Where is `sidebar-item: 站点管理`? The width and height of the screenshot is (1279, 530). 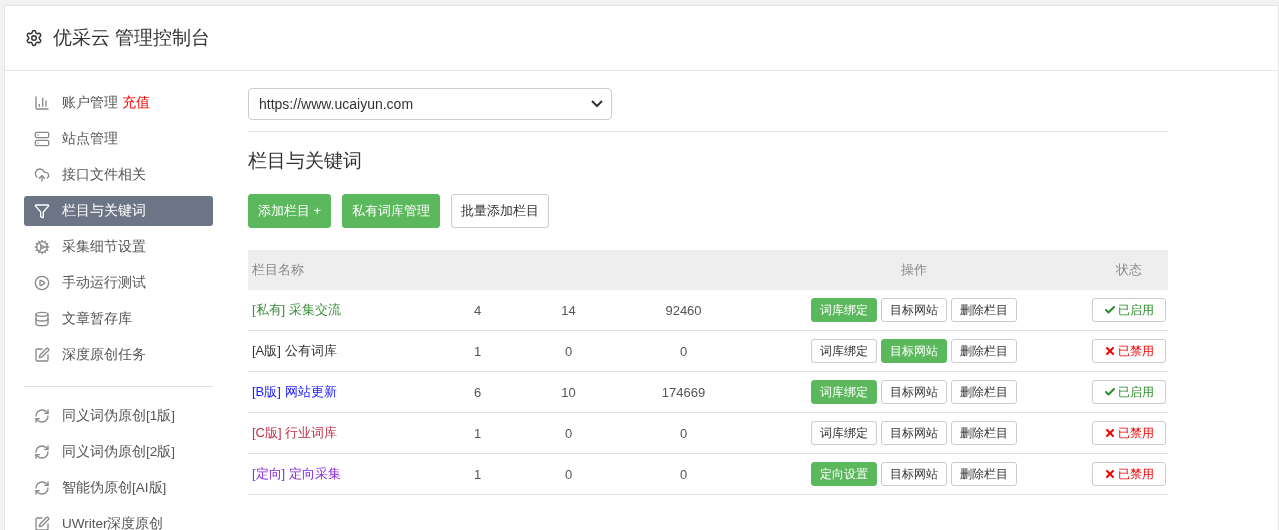 sidebar-item: 站点管理 is located at coordinates (118, 139).